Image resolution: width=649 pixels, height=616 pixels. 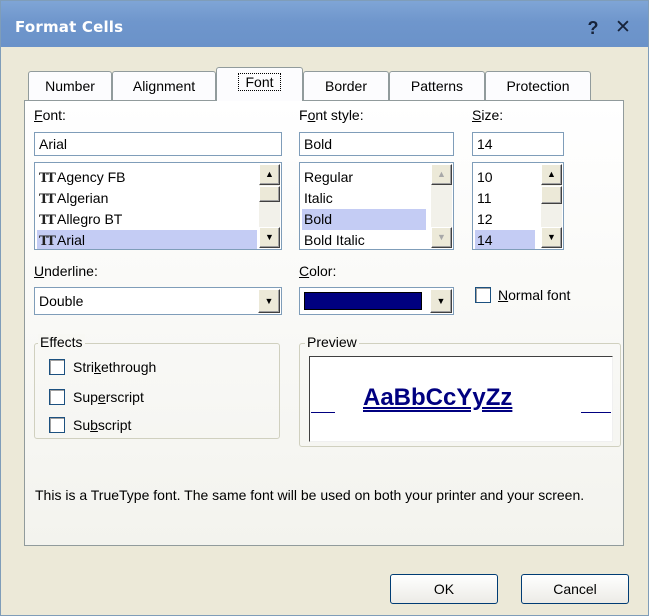 I want to click on font-style-label: Font style:, so click(x=331, y=115).